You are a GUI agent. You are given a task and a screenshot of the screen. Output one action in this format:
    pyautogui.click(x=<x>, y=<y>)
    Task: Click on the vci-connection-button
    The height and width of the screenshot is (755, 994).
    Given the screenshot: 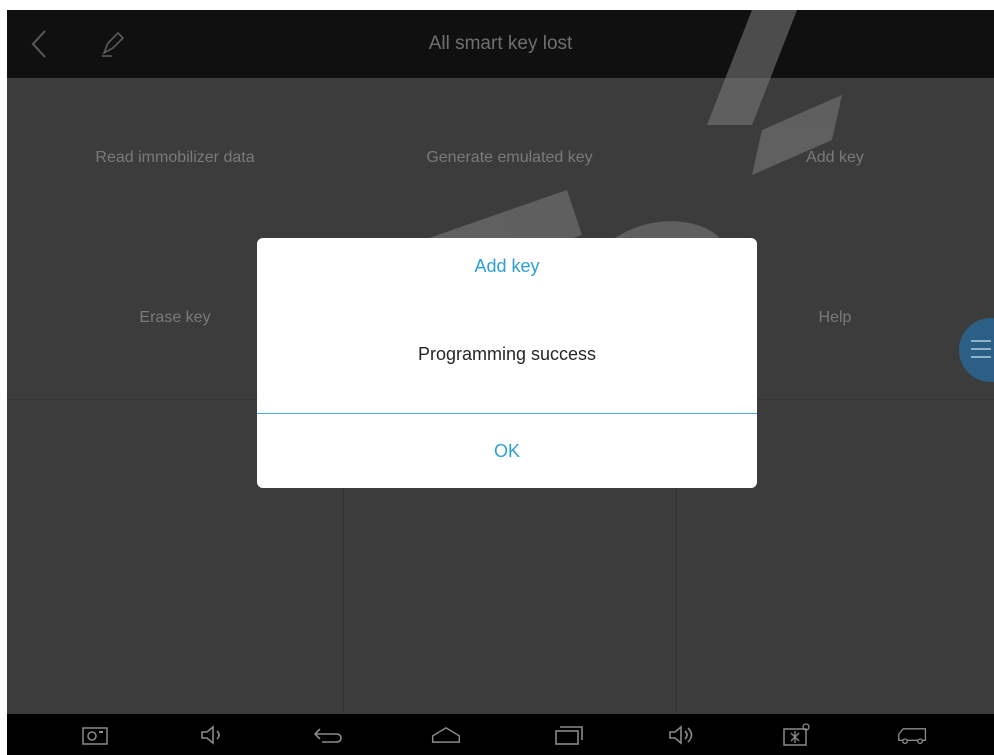 What is the action you would take?
    pyautogui.click(x=796, y=735)
    